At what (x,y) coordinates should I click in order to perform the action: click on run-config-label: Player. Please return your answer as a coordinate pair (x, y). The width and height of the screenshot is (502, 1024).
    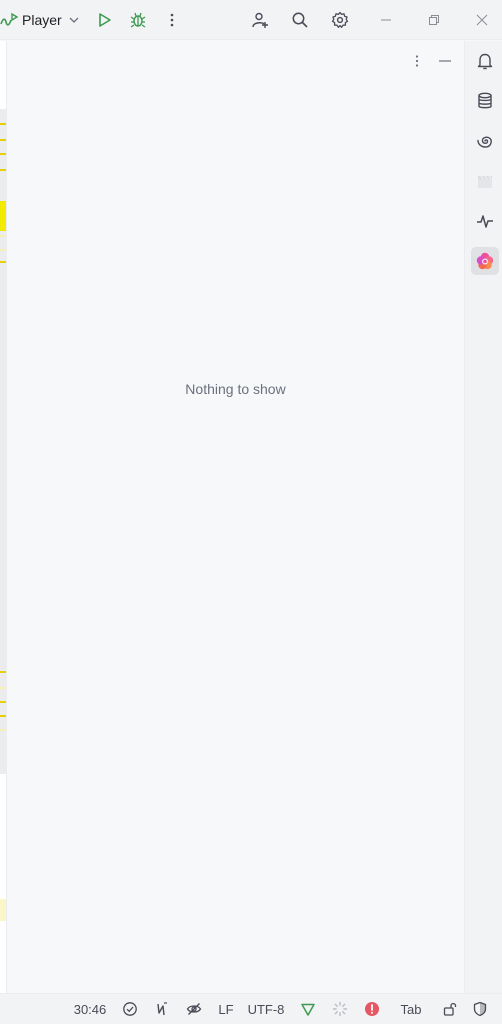
    Looking at the image, I should click on (42, 20).